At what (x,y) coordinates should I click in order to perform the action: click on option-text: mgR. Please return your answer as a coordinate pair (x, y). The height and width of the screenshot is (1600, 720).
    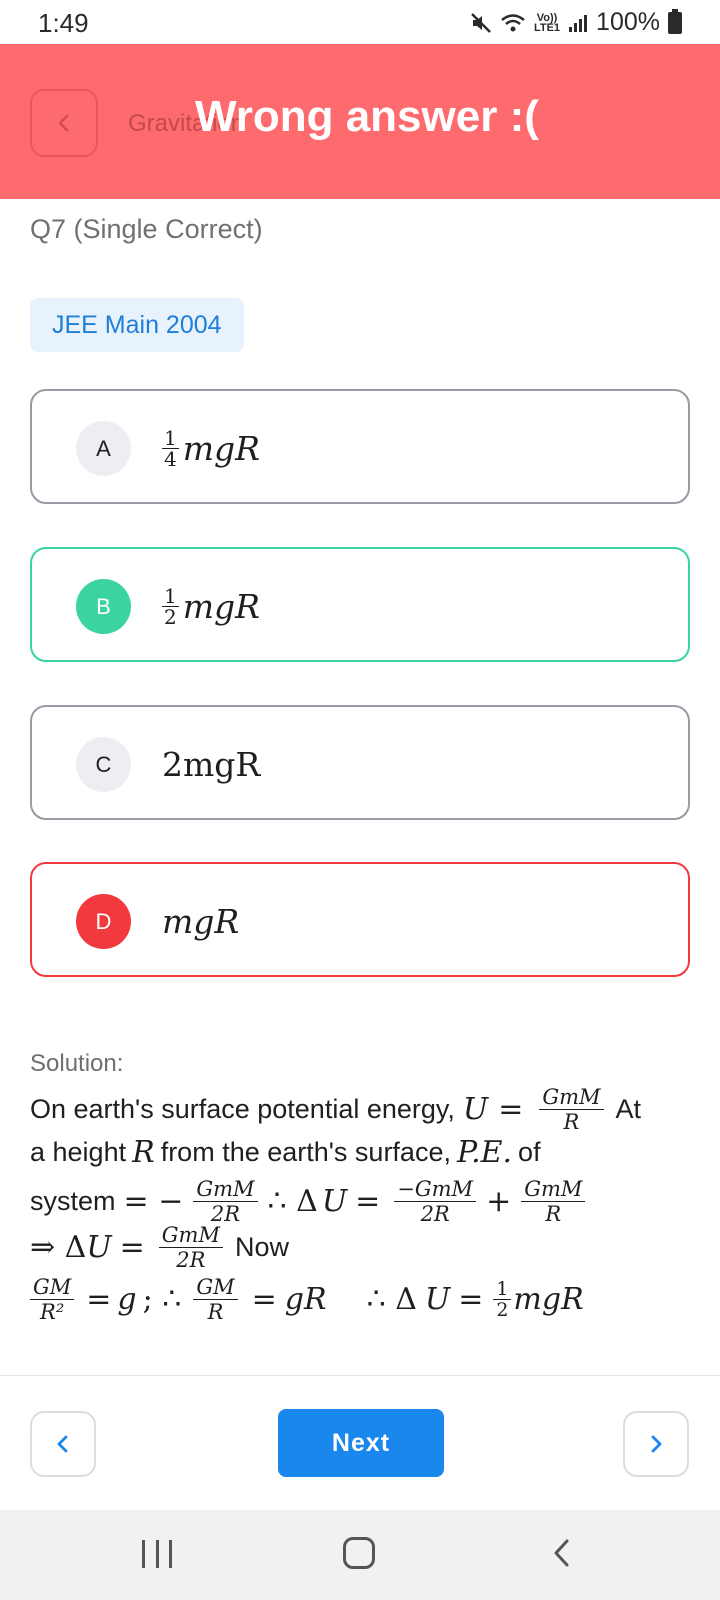
    Looking at the image, I should click on (201, 921).